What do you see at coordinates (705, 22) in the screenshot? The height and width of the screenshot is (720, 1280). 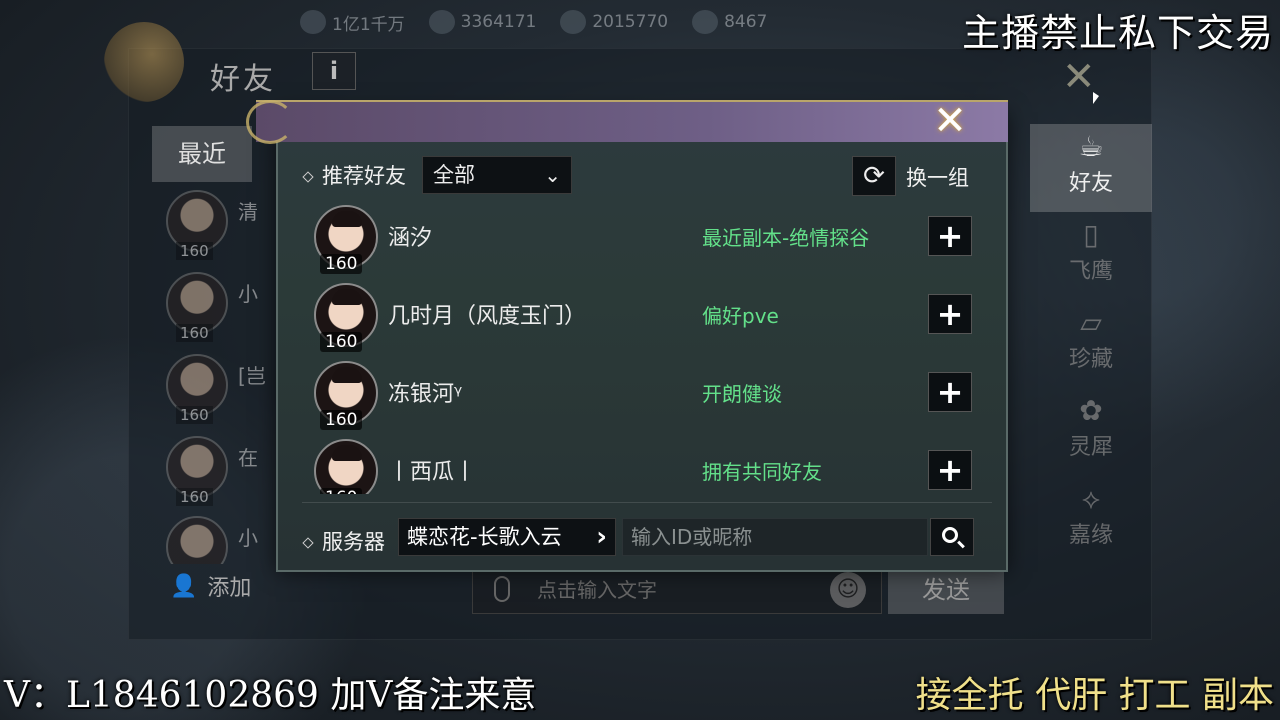 I see `bag-icon` at bounding box center [705, 22].